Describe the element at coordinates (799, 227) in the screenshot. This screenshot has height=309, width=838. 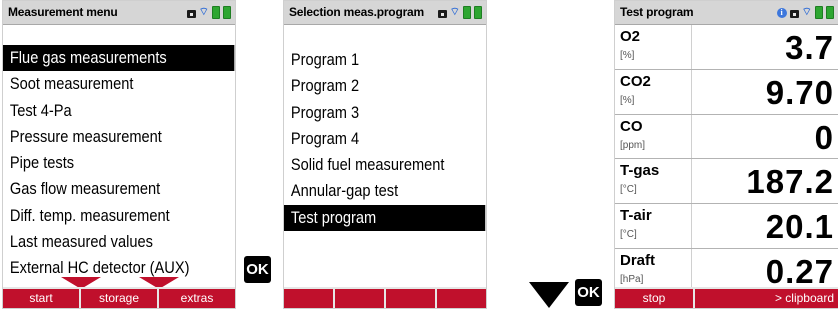
I see `reading-value: 20.1` at that location.